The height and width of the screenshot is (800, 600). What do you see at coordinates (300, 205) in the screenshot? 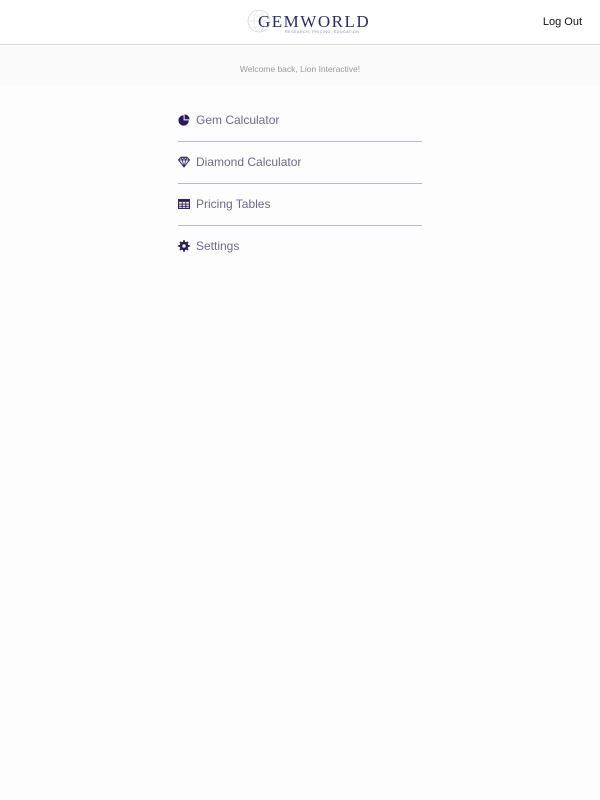
I see `menu-item-pricing-tables: Pricing Tables` at bounding box center [300, 205].